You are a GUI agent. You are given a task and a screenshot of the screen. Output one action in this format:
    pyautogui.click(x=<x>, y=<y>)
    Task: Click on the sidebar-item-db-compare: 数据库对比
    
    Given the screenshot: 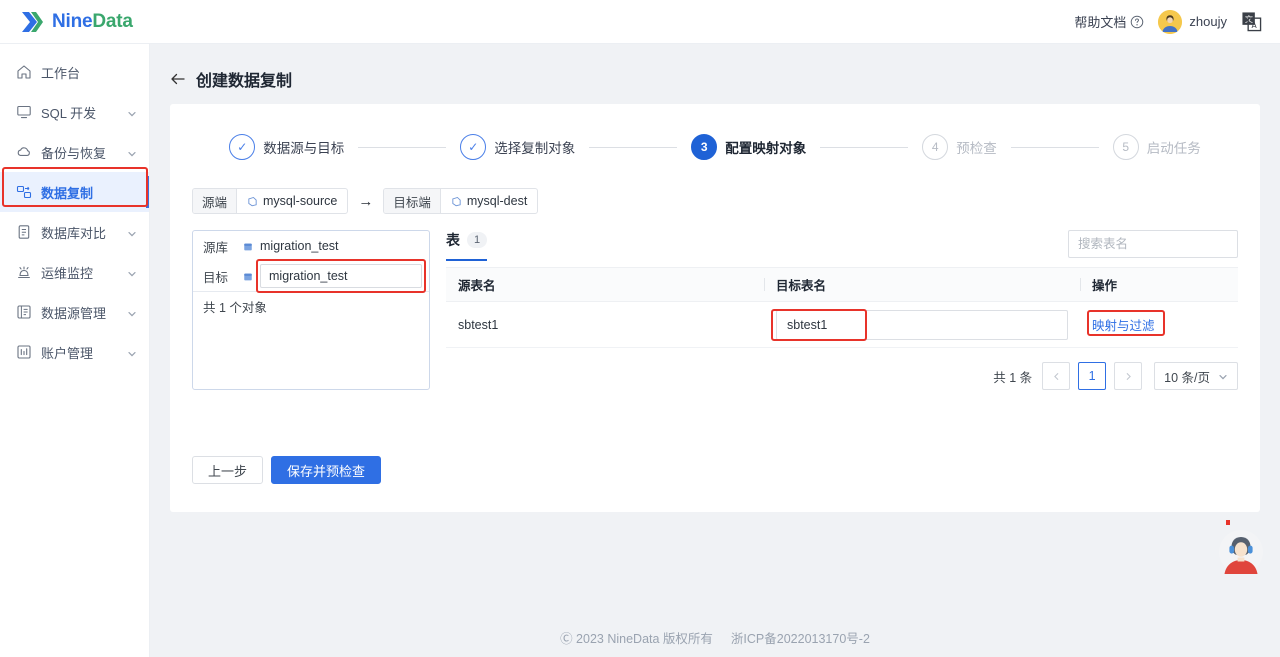 What is the action you would take?
    pyautogui.click(x=74, y=232)
    